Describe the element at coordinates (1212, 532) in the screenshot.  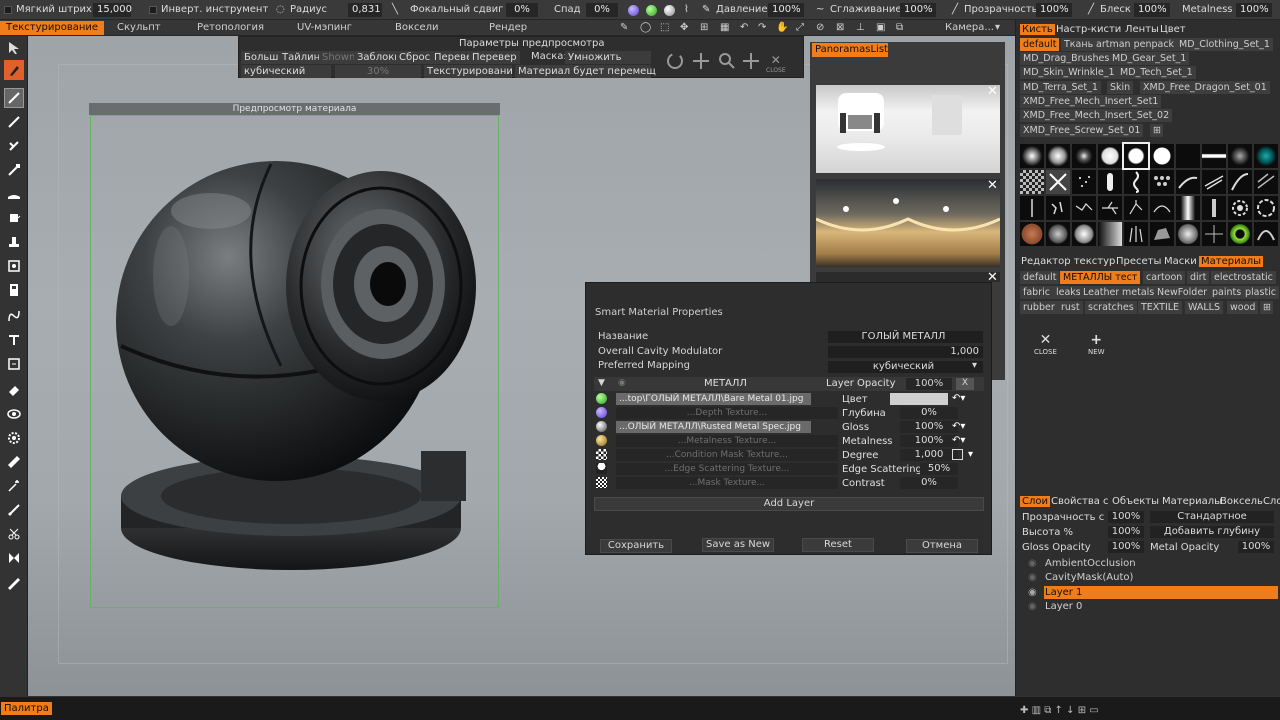
I see `depth-mode-select: Добавить глубину` at that location.